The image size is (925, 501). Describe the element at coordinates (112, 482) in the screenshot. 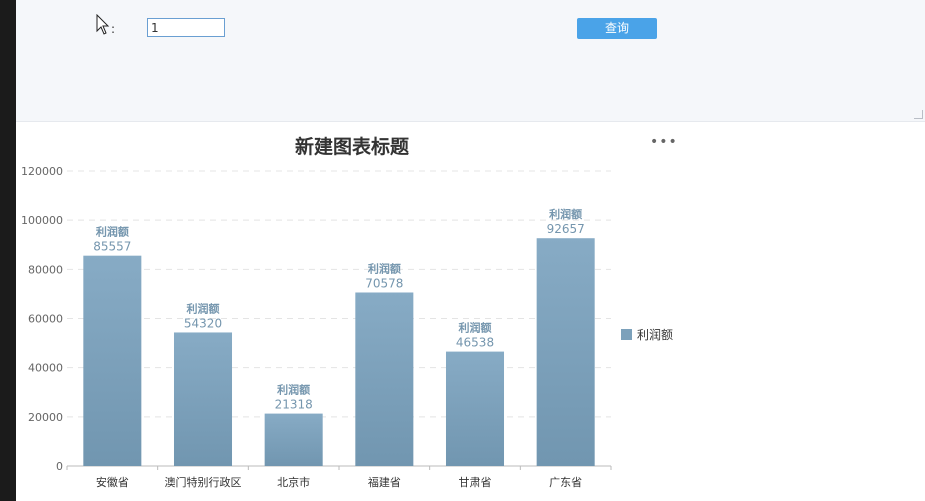

I see `x-tick-label: 安徽省` at that location.